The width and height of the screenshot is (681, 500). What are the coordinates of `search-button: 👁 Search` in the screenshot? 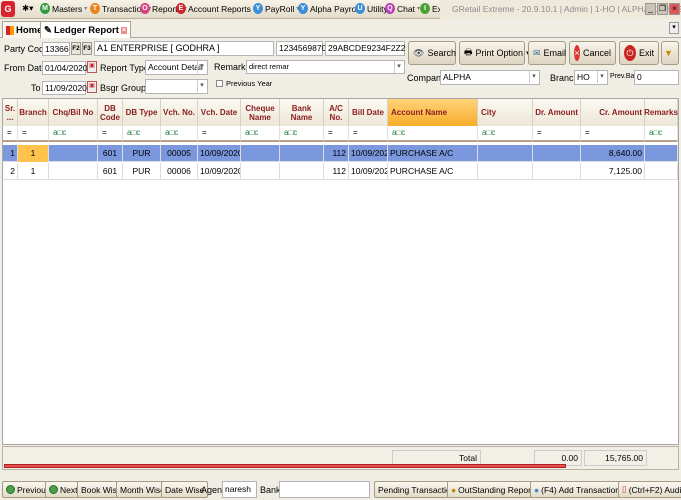 It's located at (432, 53).